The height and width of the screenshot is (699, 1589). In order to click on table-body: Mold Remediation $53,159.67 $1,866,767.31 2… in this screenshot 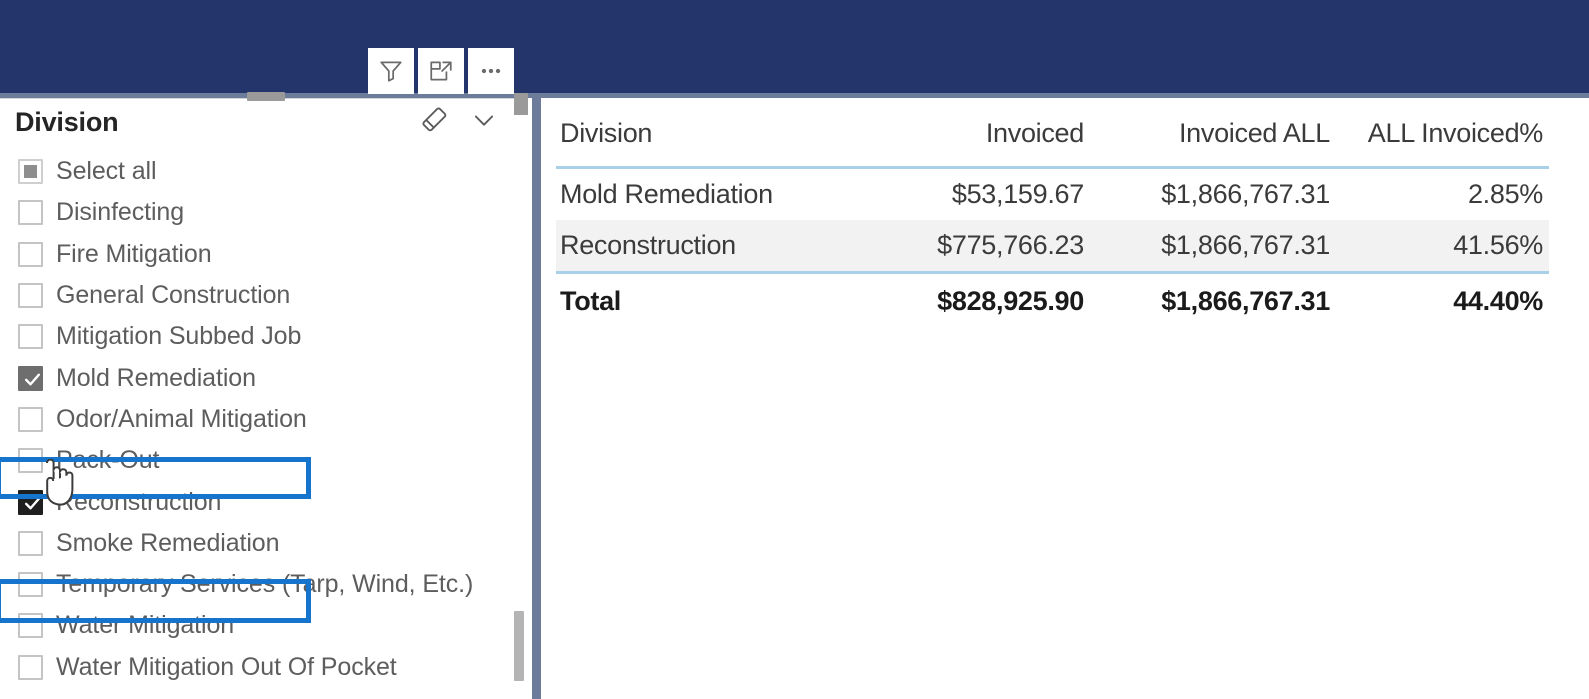, I will do `click(1052, 248)`.